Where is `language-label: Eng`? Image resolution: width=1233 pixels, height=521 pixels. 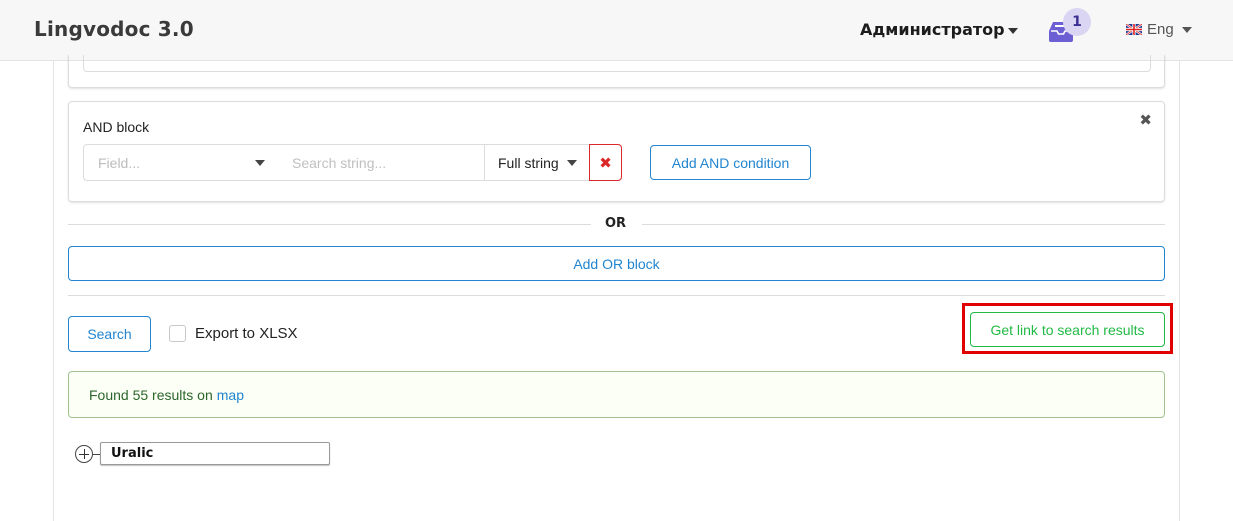
language-label: Eng is located at coordinates (1160, 29).